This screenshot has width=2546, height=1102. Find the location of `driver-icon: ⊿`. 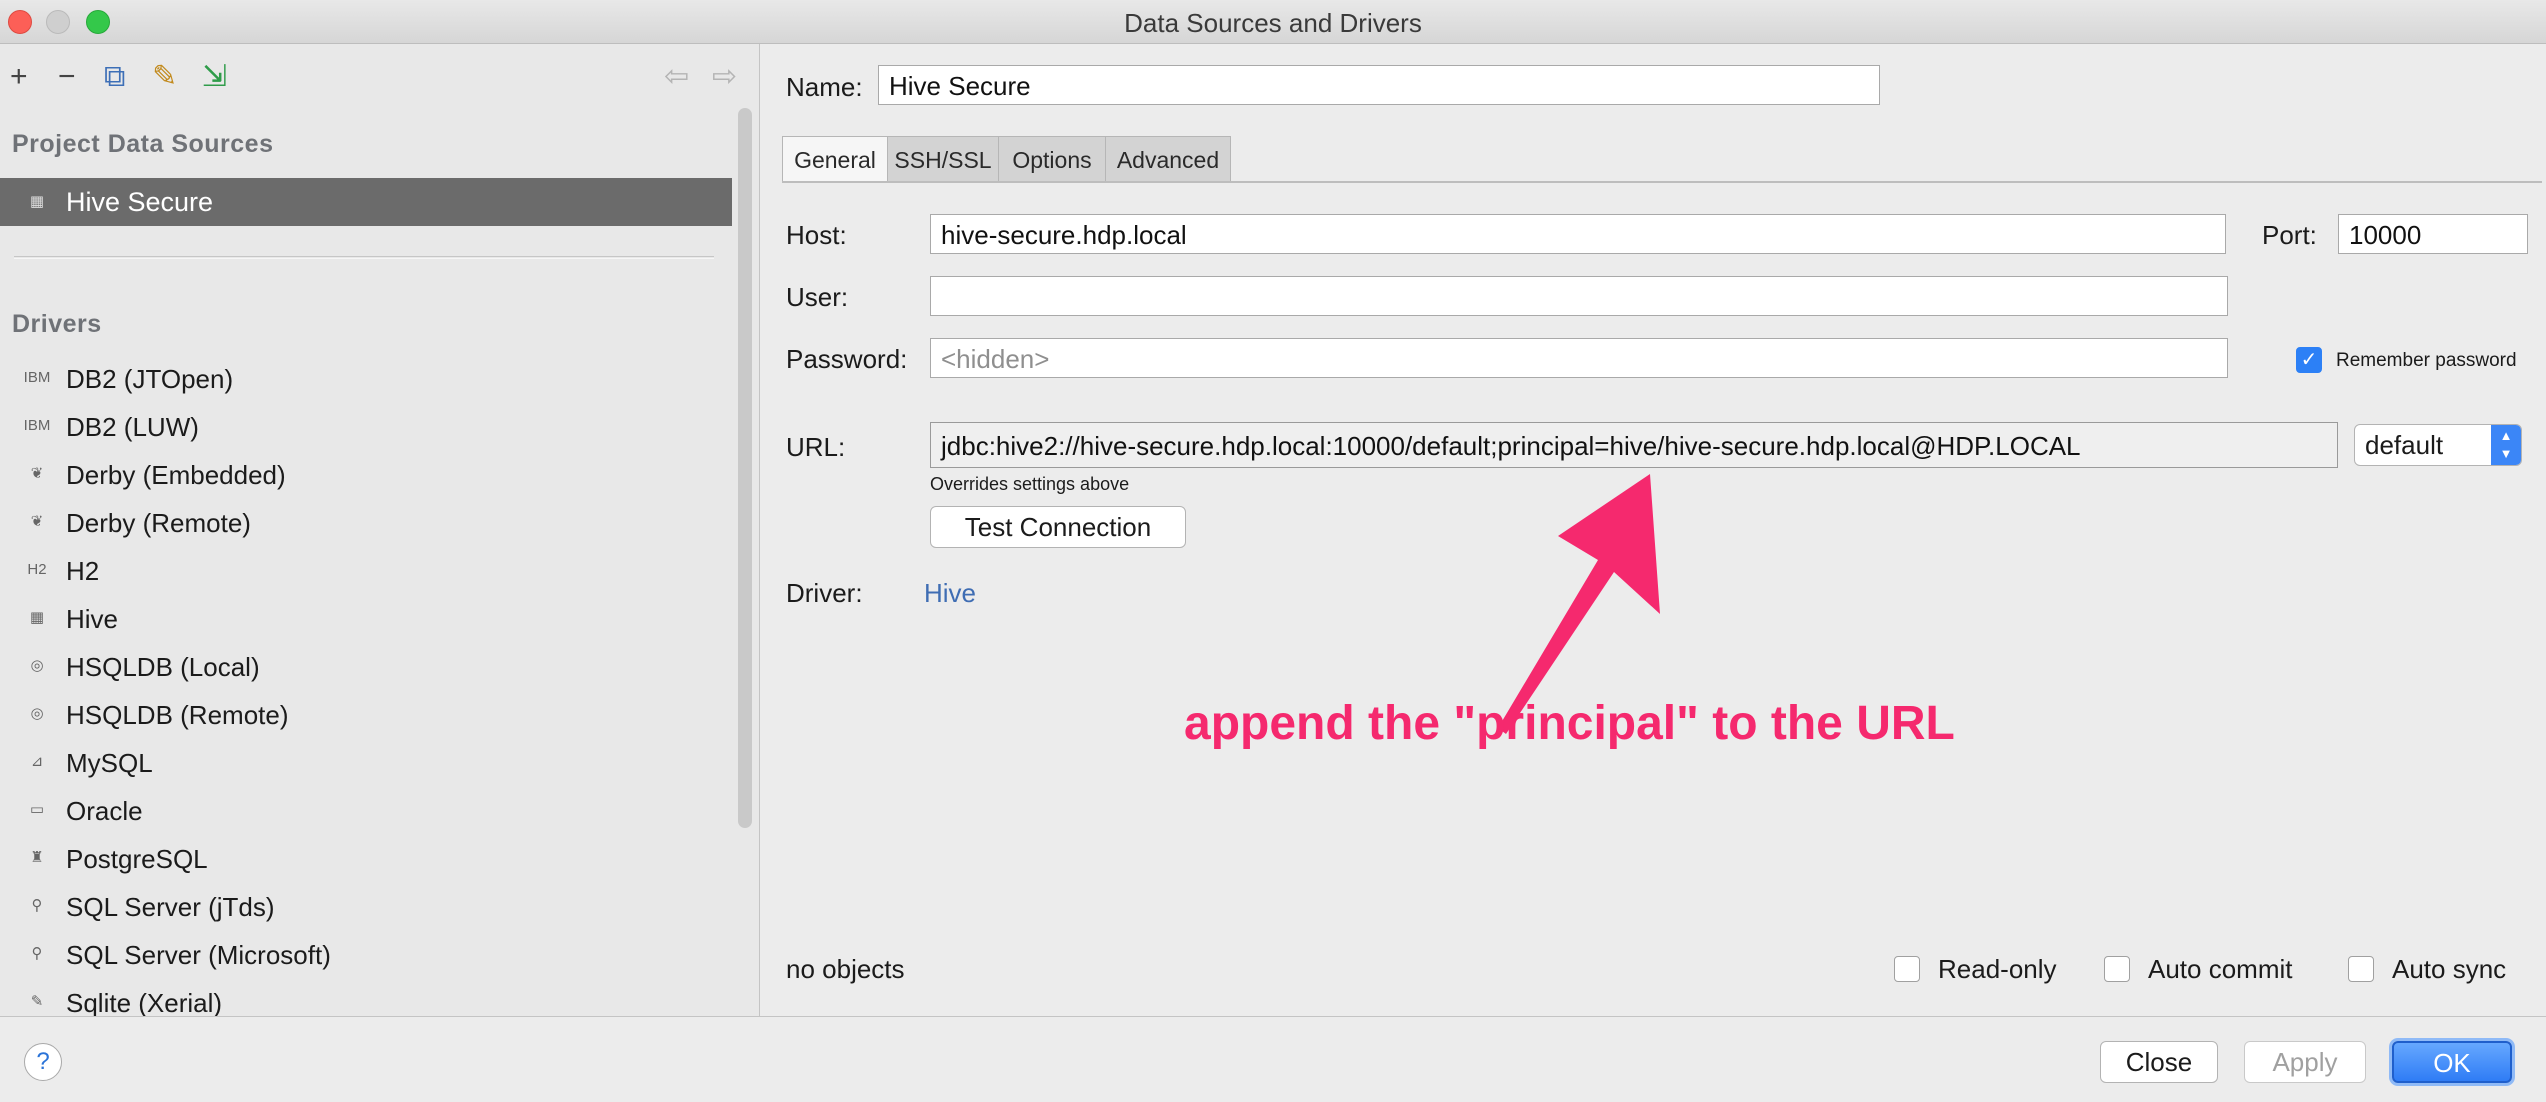

driver-icon: ⊿ is located at coordinates (37, 761).